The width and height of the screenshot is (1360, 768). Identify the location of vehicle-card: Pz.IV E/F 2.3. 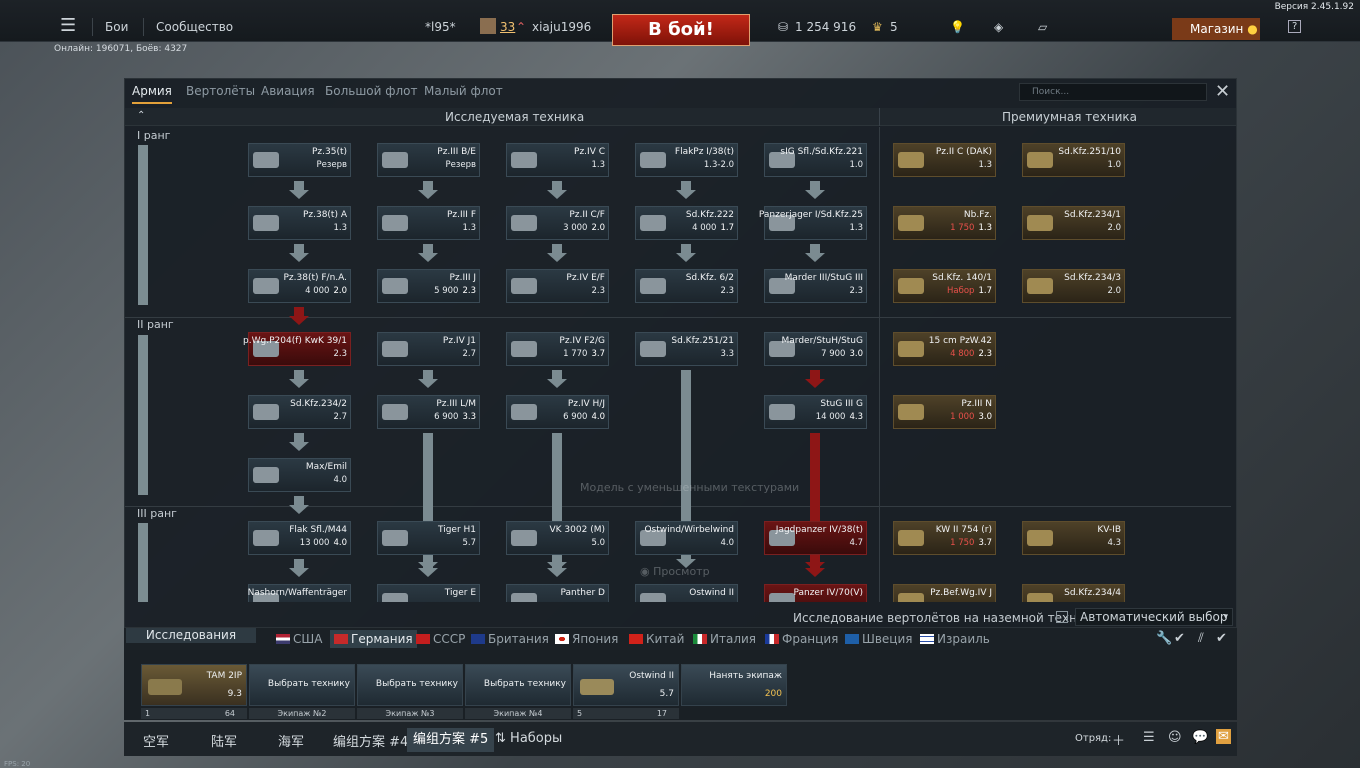
(557, 286).